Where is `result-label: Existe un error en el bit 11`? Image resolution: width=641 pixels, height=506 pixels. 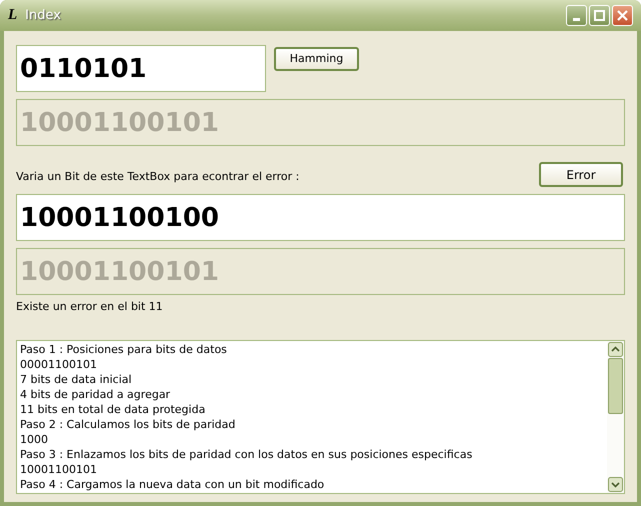 result-label: Existe un error en el bit 11 is located at coordinates (90, 307).